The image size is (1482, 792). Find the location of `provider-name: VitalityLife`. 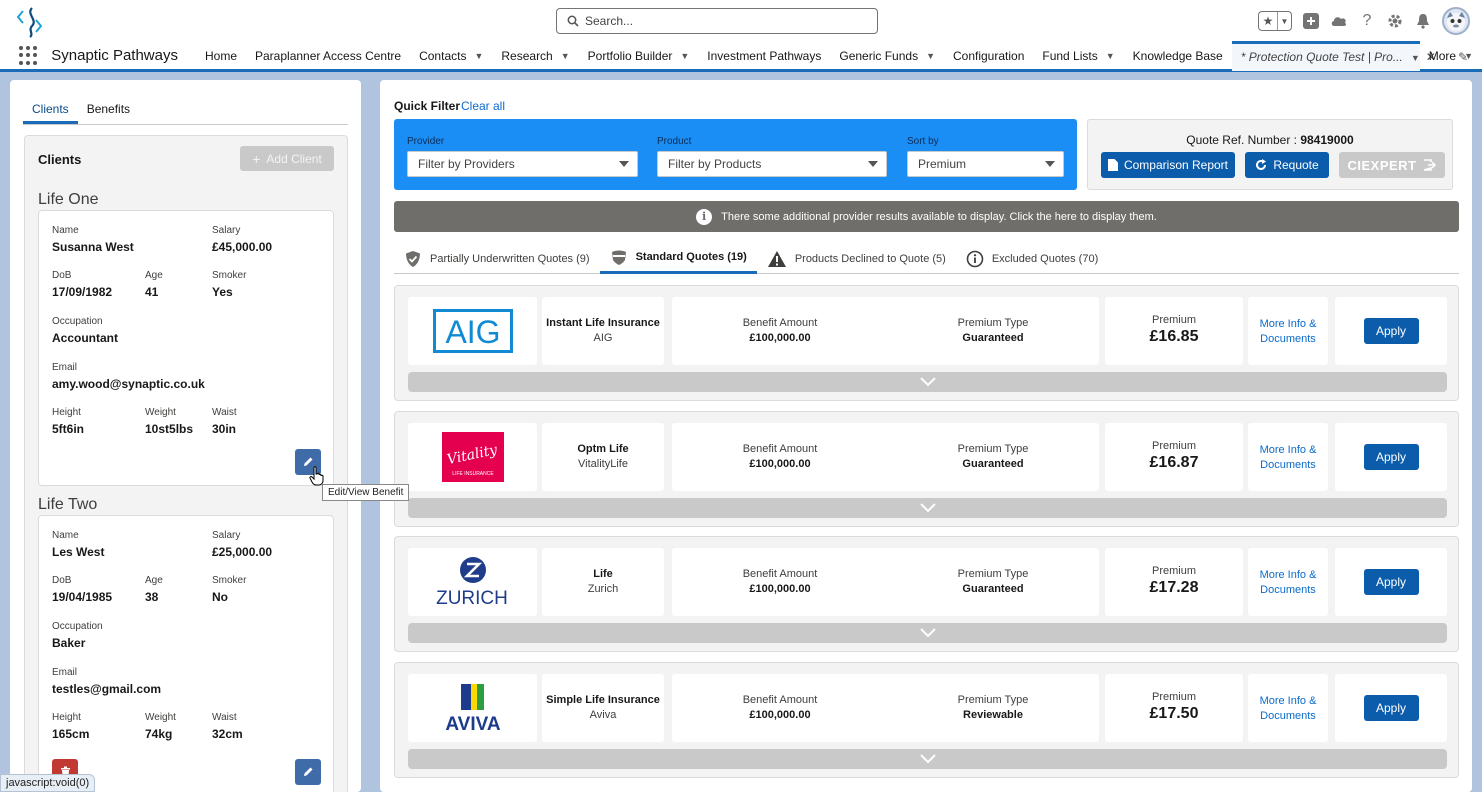

provider-name: VitalityLife is located at coordinates (603, 464).